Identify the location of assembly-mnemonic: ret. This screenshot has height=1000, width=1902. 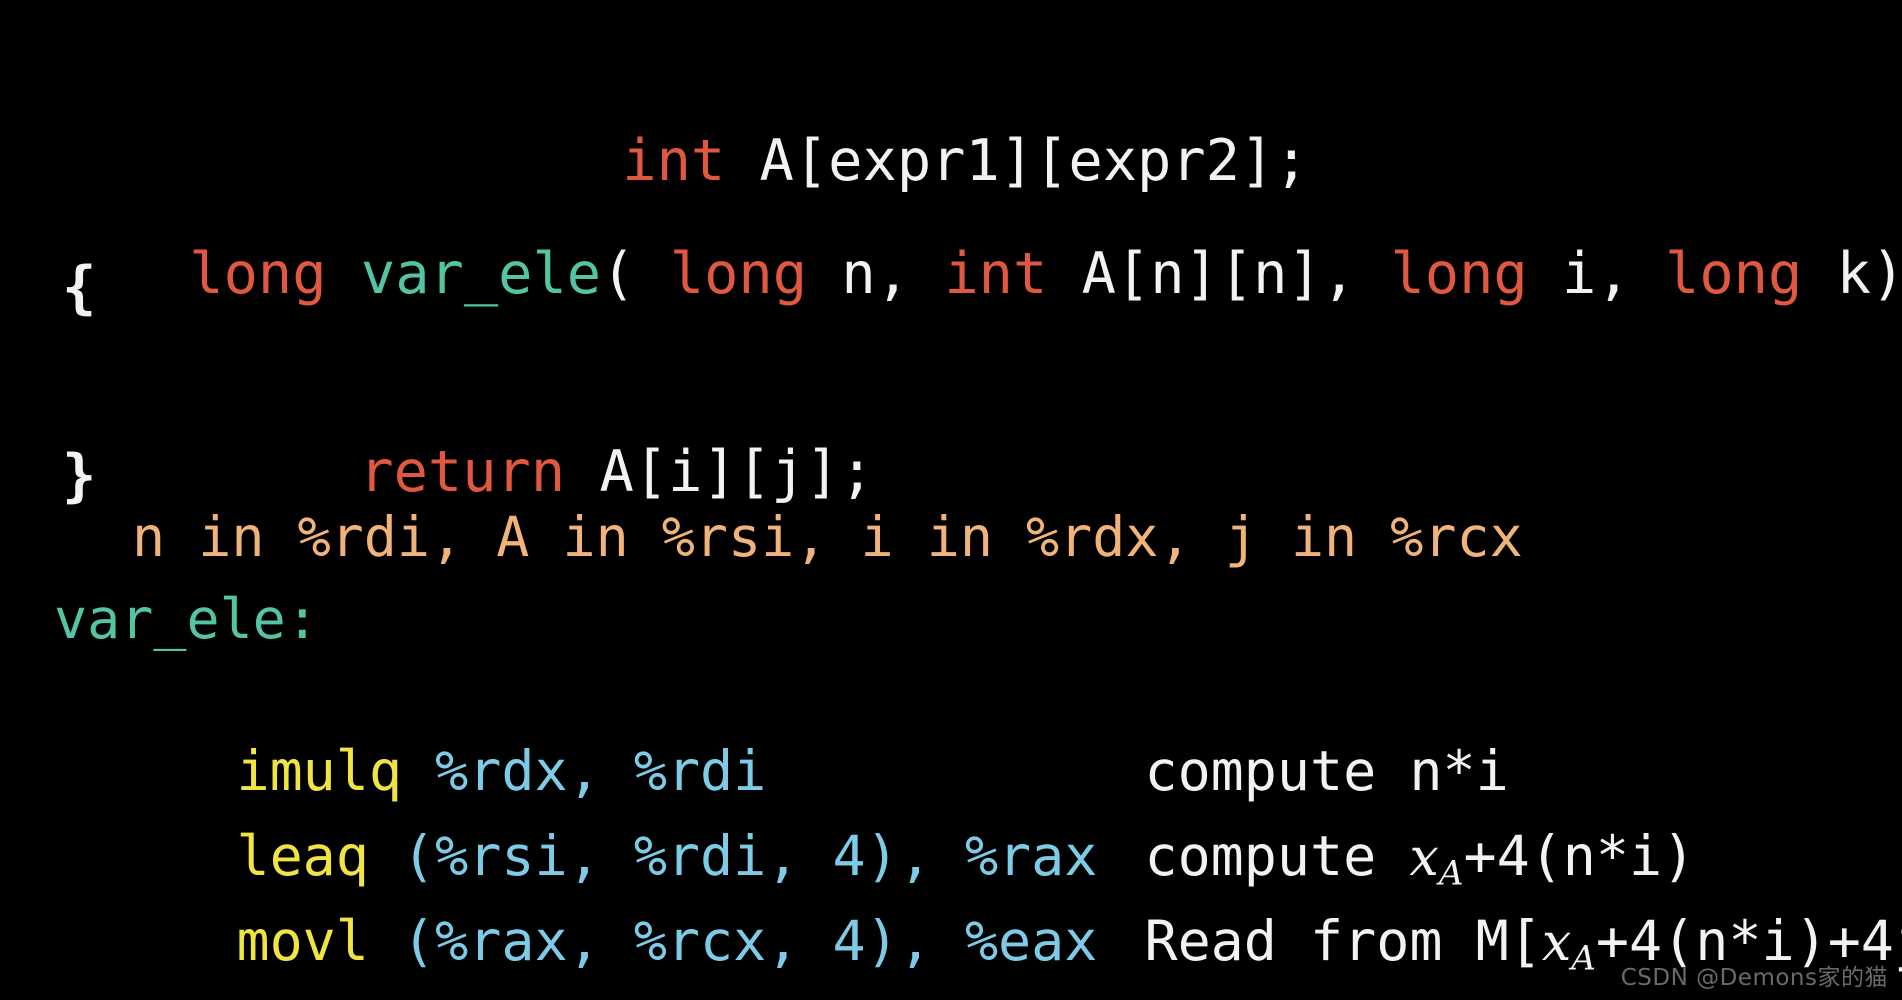
(285, 997).